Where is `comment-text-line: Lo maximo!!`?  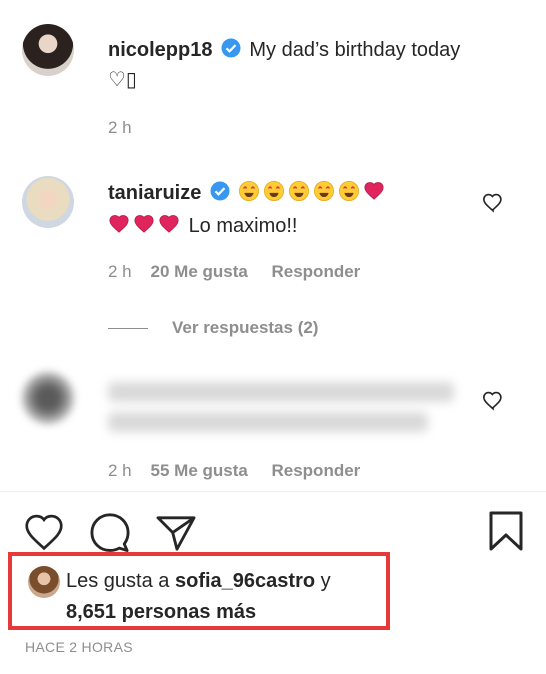 comment-text-line: Lo maximo!! is located at coordinates (203, 226).